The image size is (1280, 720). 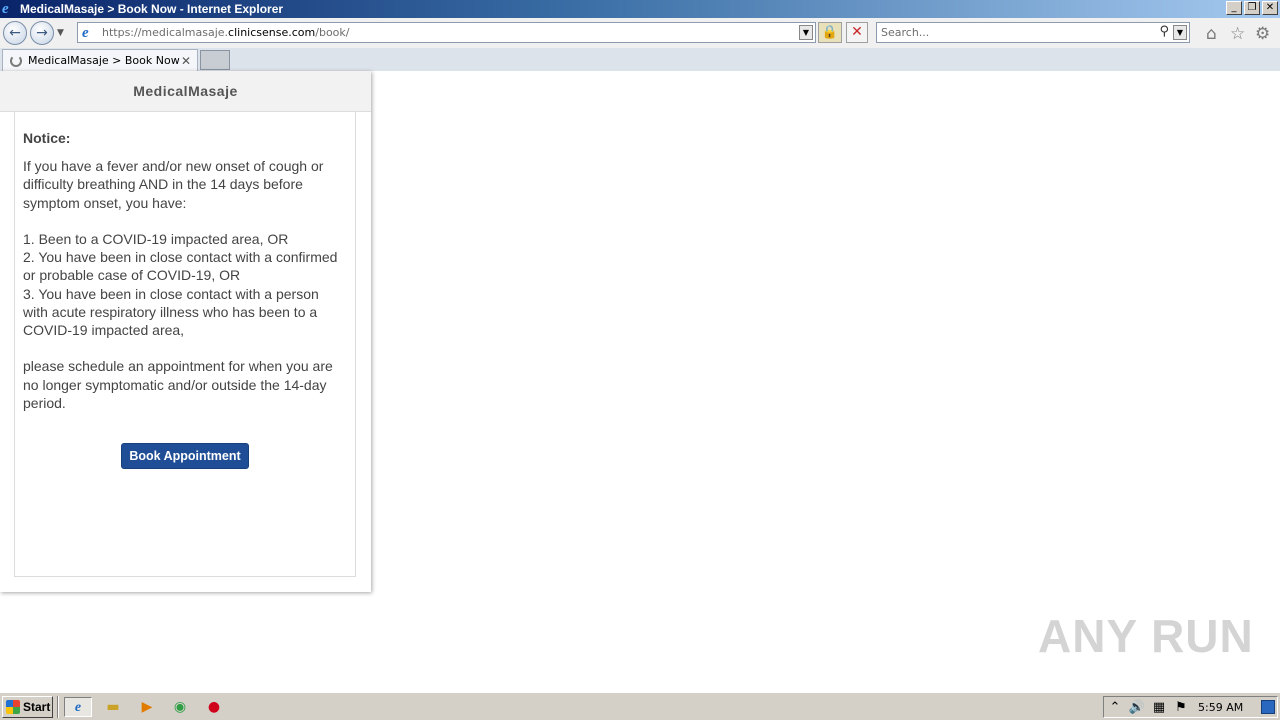 I want to click on action-center-flag-icon: ⚑, so click(x=1181, y=707).